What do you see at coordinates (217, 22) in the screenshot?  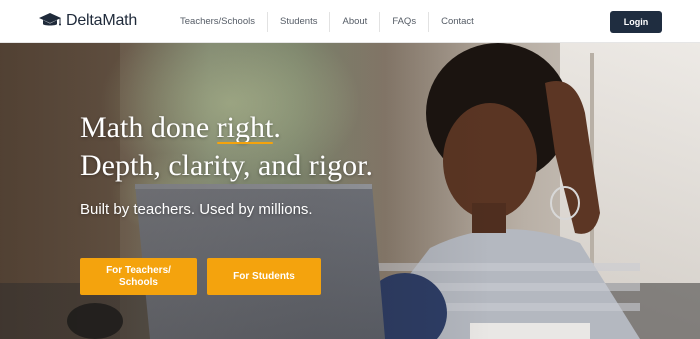 I see `nav-teachers-schools: Teachers/Schools` at bounding box center [217, 22].